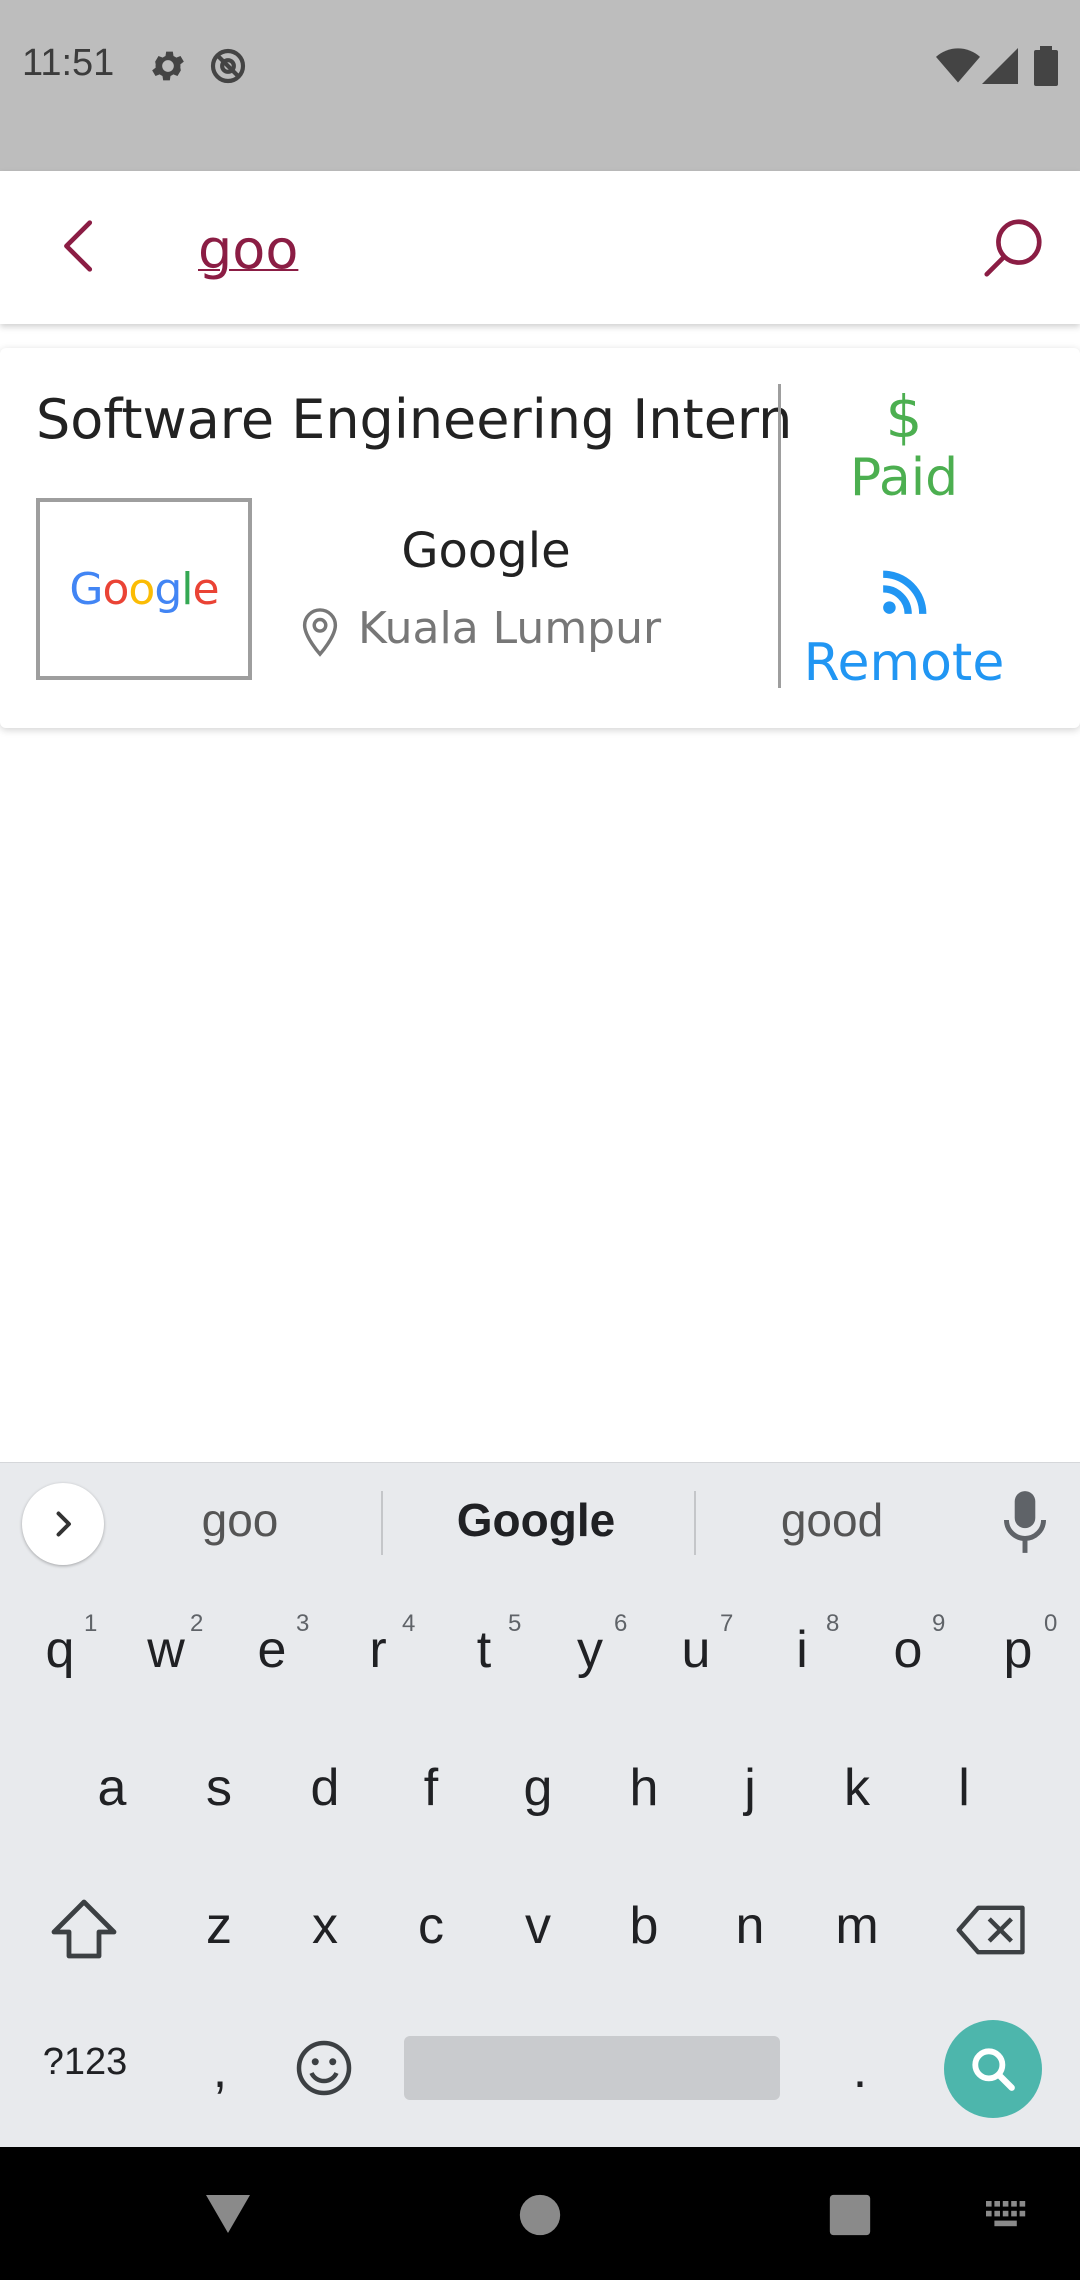 This screenshot has width=1080, height=2280. I want to click on key-t: t, so click(484, 1650).